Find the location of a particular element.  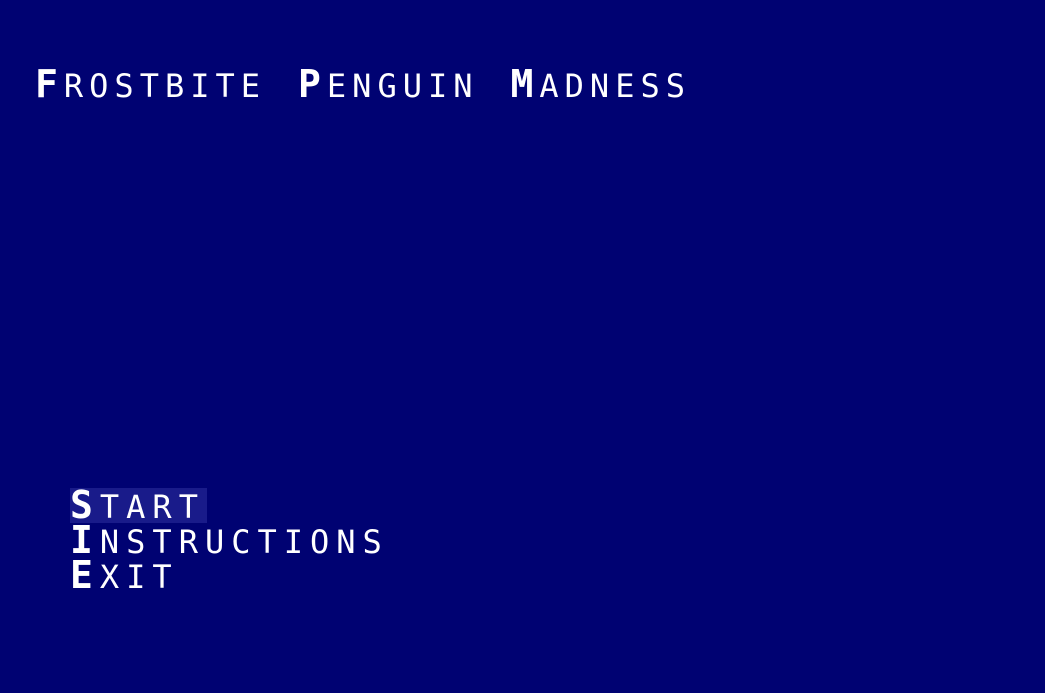

game-title: FROSTBITE PENGUIN MADNESS is located at coordinates (379, 85).